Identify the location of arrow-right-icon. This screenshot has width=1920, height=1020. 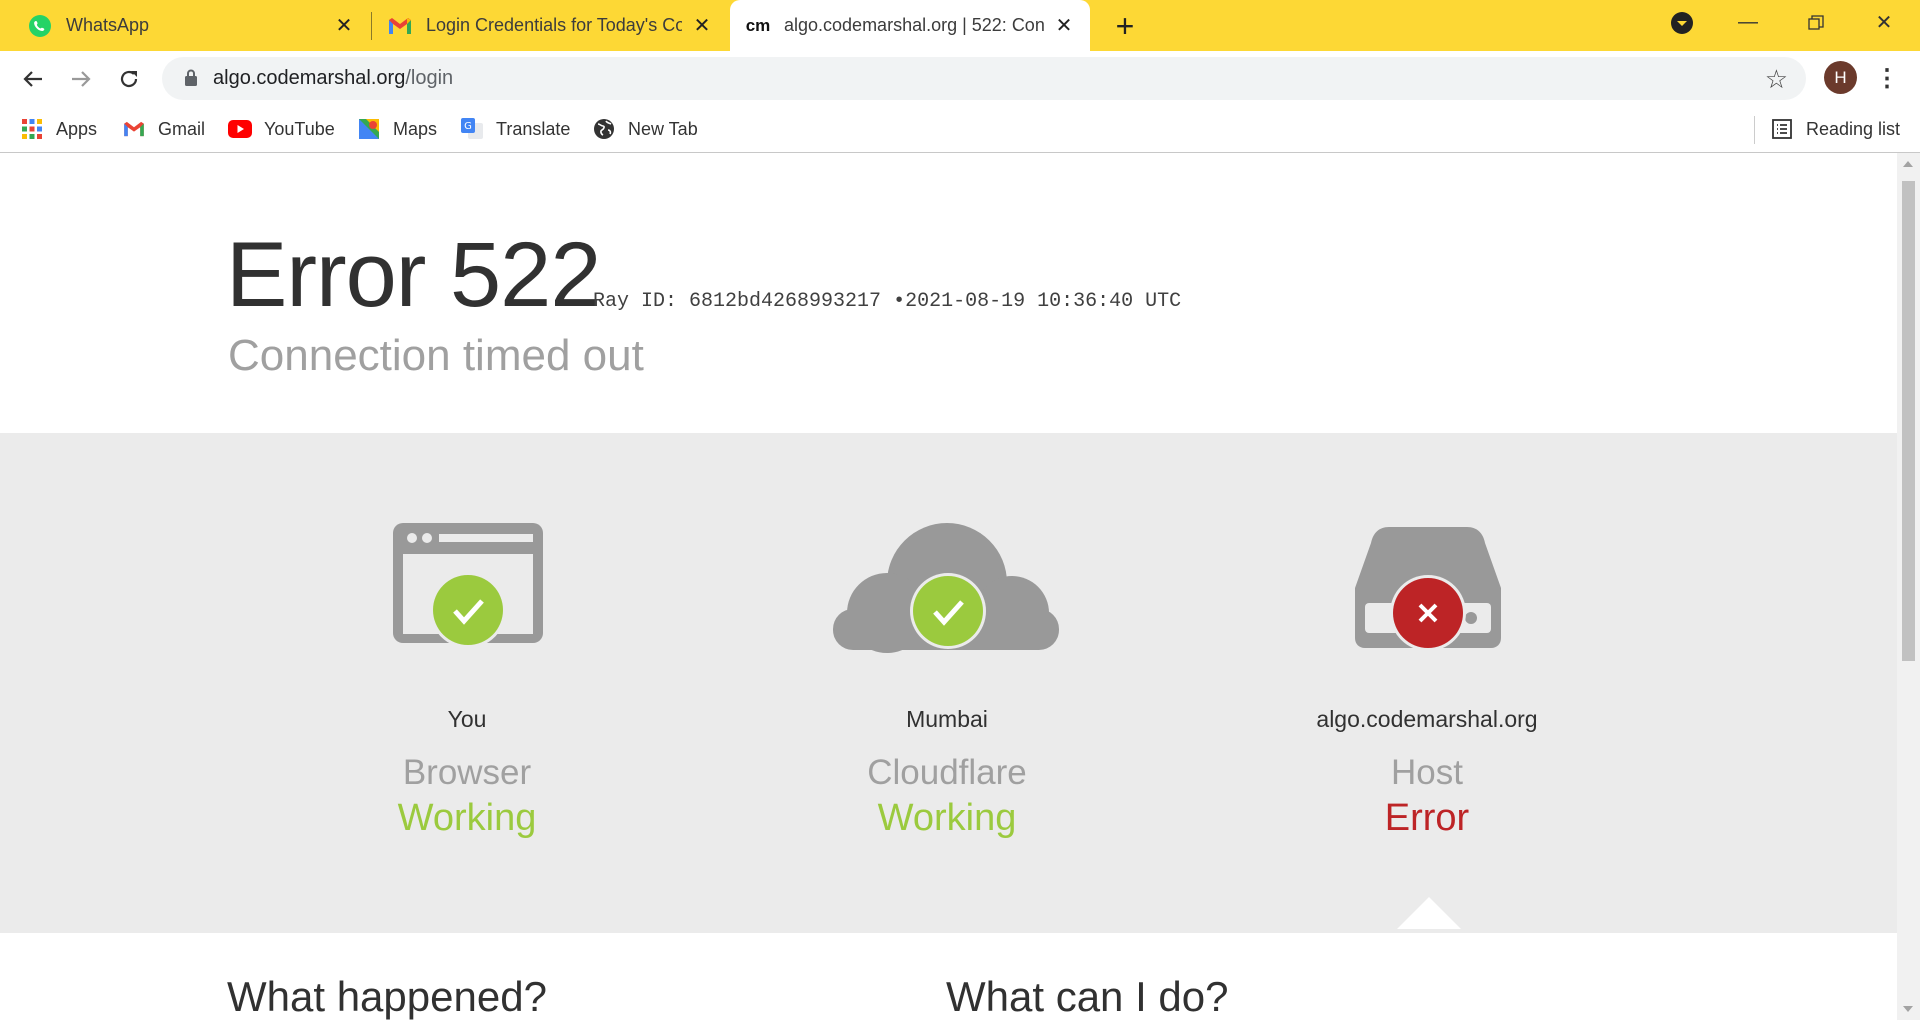
(81, 79).